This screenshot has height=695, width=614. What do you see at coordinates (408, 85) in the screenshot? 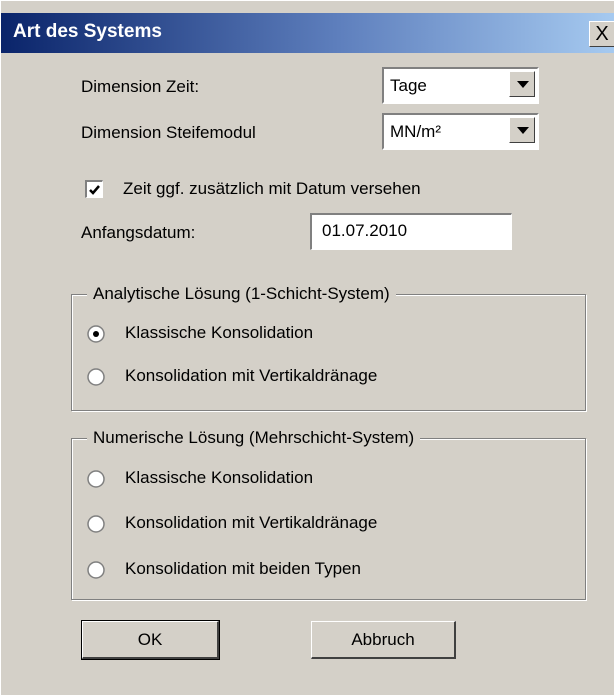
I see `dimension-zeit-value: Tage` at bounding box center [408, 85].